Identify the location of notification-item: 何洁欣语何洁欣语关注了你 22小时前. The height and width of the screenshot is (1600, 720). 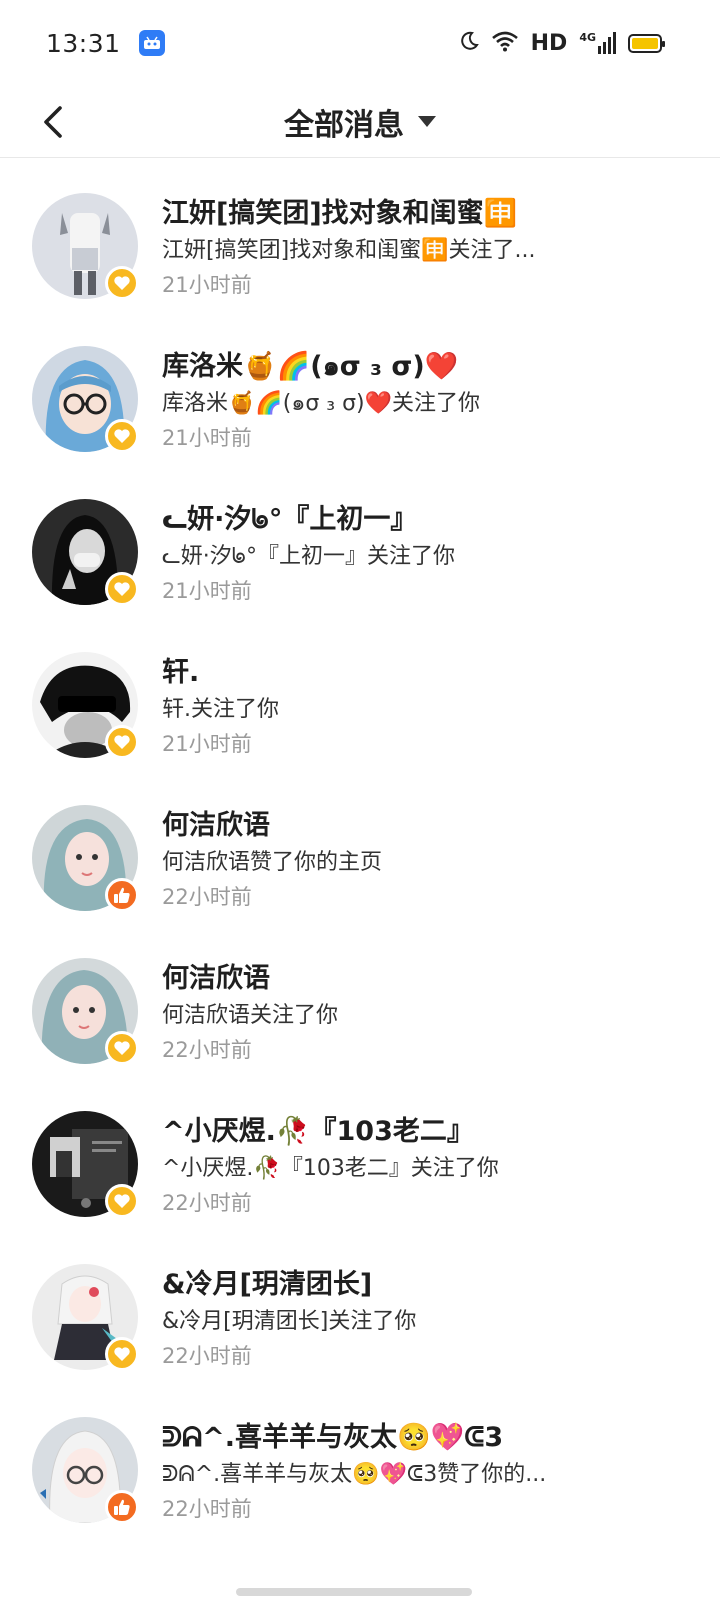
(360, 999).